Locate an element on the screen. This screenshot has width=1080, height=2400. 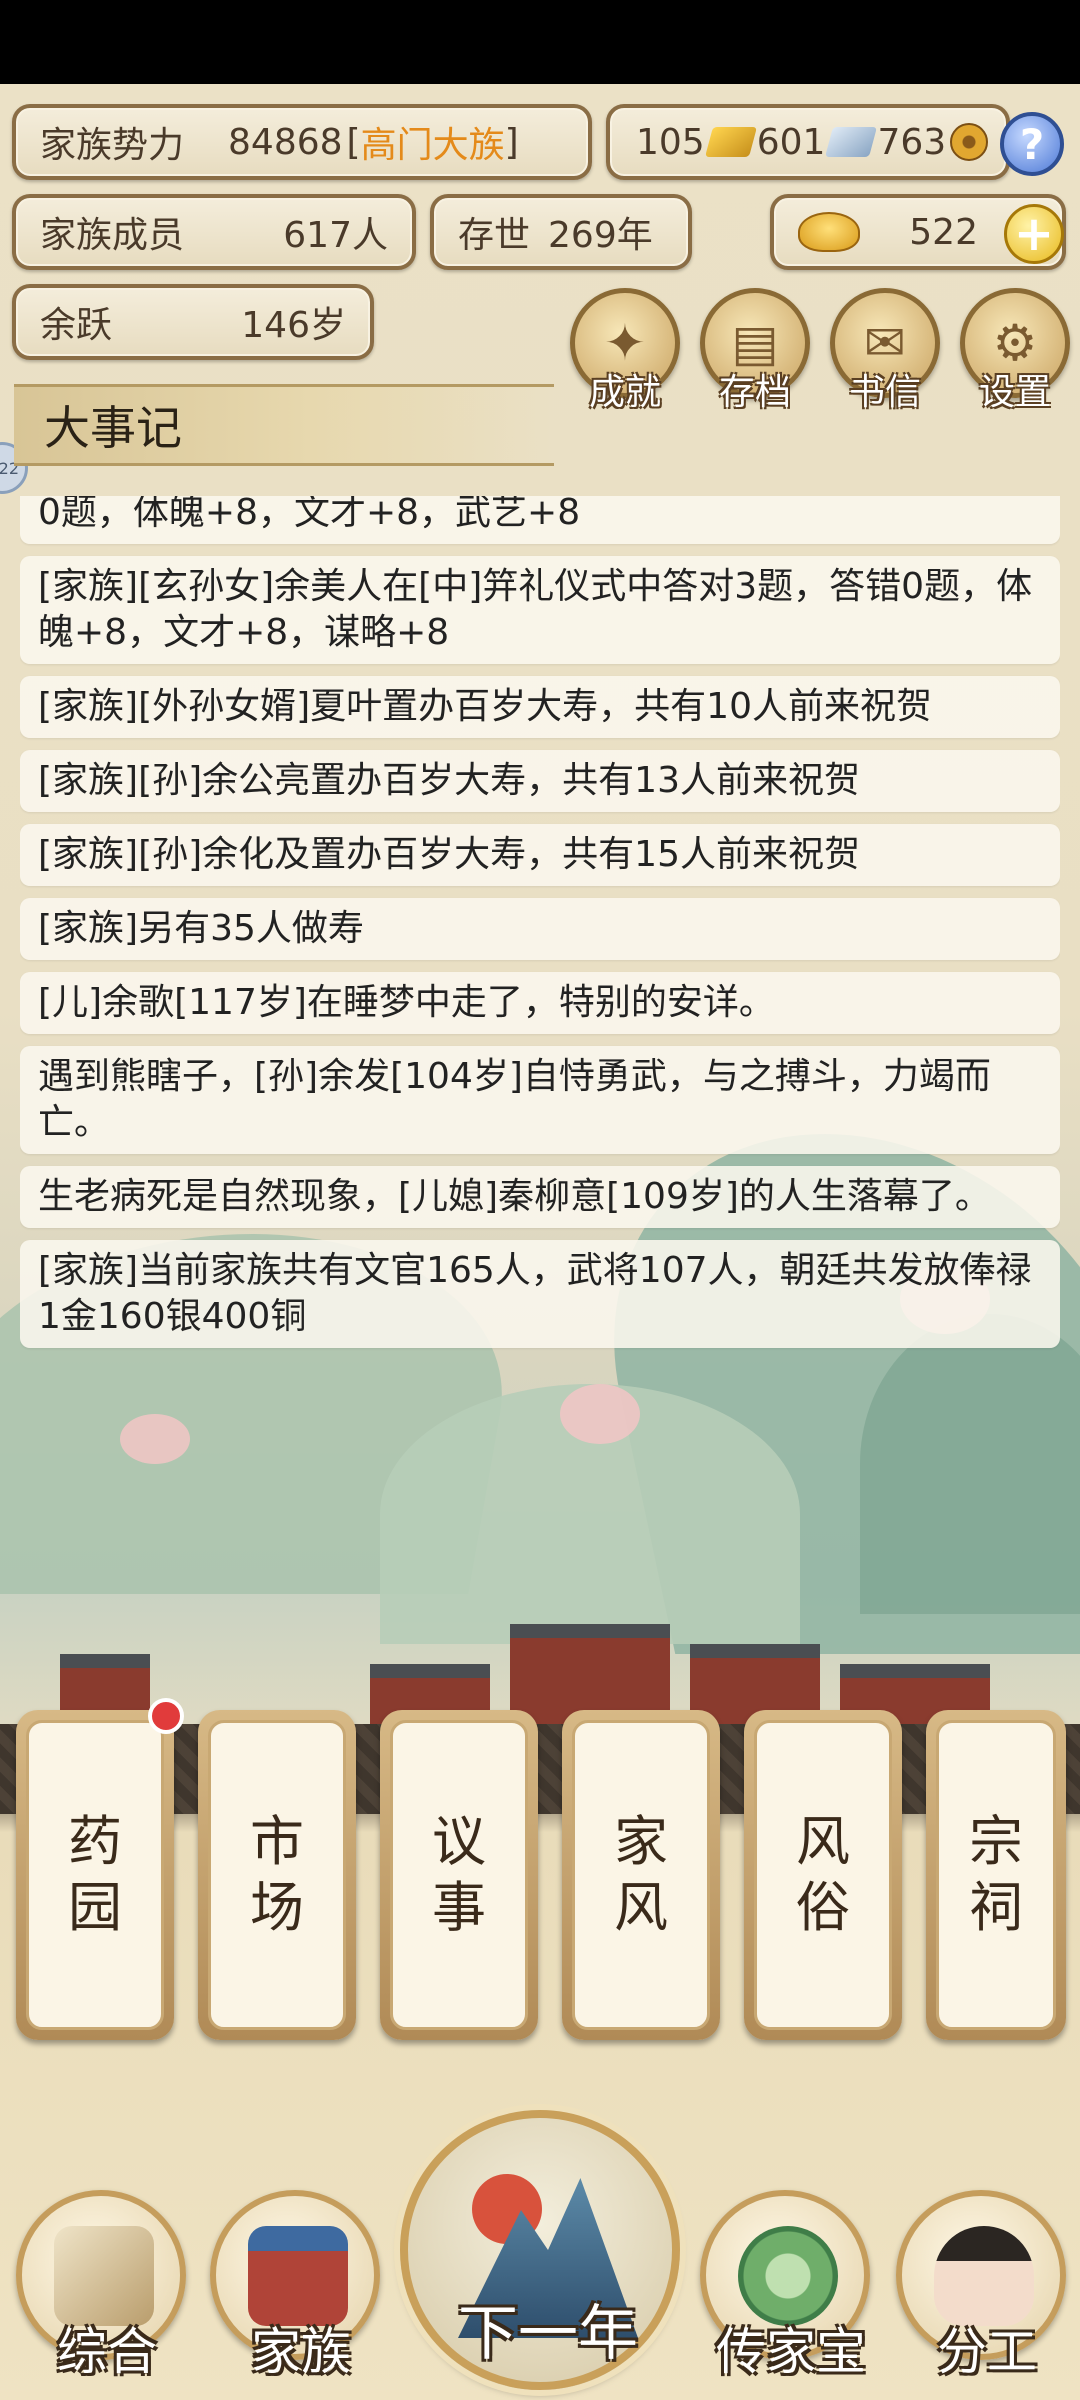
character-portrait-icon is located at coordinates (984, 2276).